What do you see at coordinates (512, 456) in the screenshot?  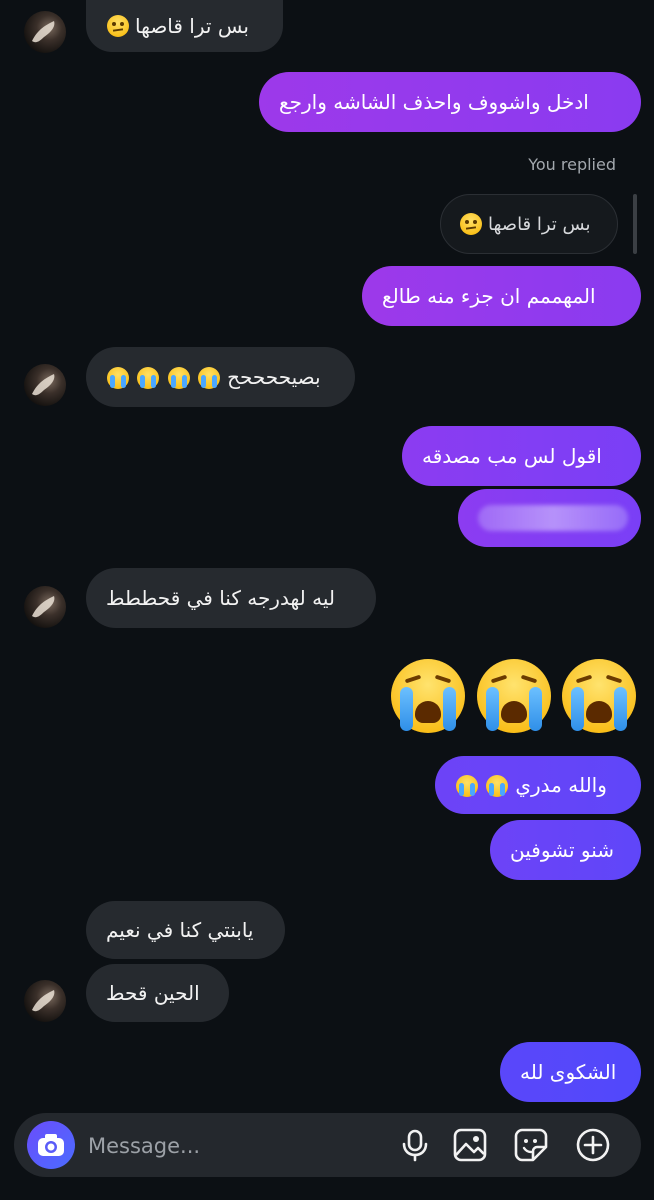 I see `message-text: اقول لس مب مصدقه` at bounding box center [512, 456].